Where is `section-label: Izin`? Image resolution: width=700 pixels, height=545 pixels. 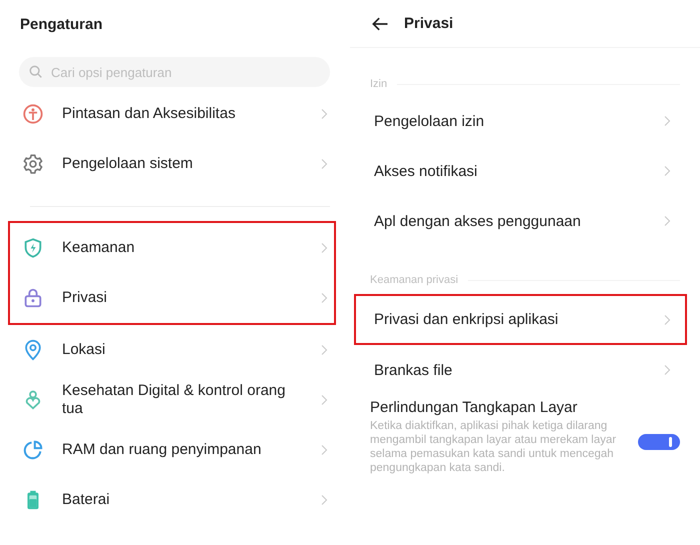 section-label: Izin is located at coordinates (379, 84).